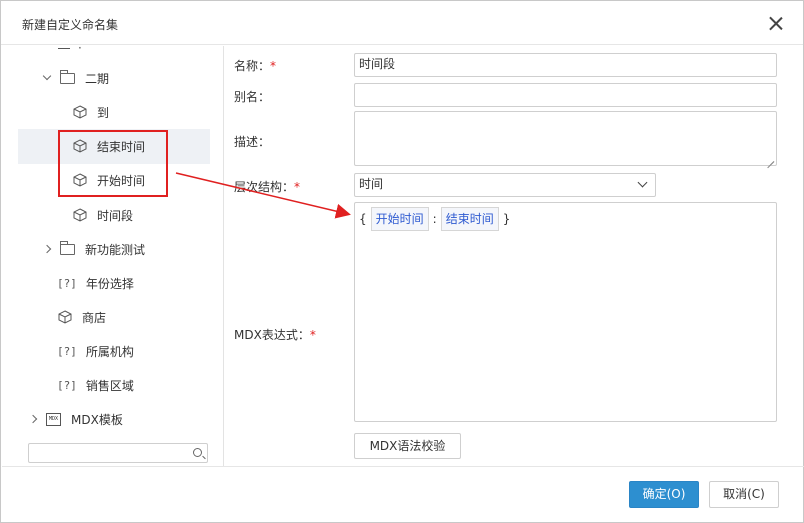 This screenshot has height=523, width=804. I want to click on hierarchy-select: 时间, so click(505, 185).